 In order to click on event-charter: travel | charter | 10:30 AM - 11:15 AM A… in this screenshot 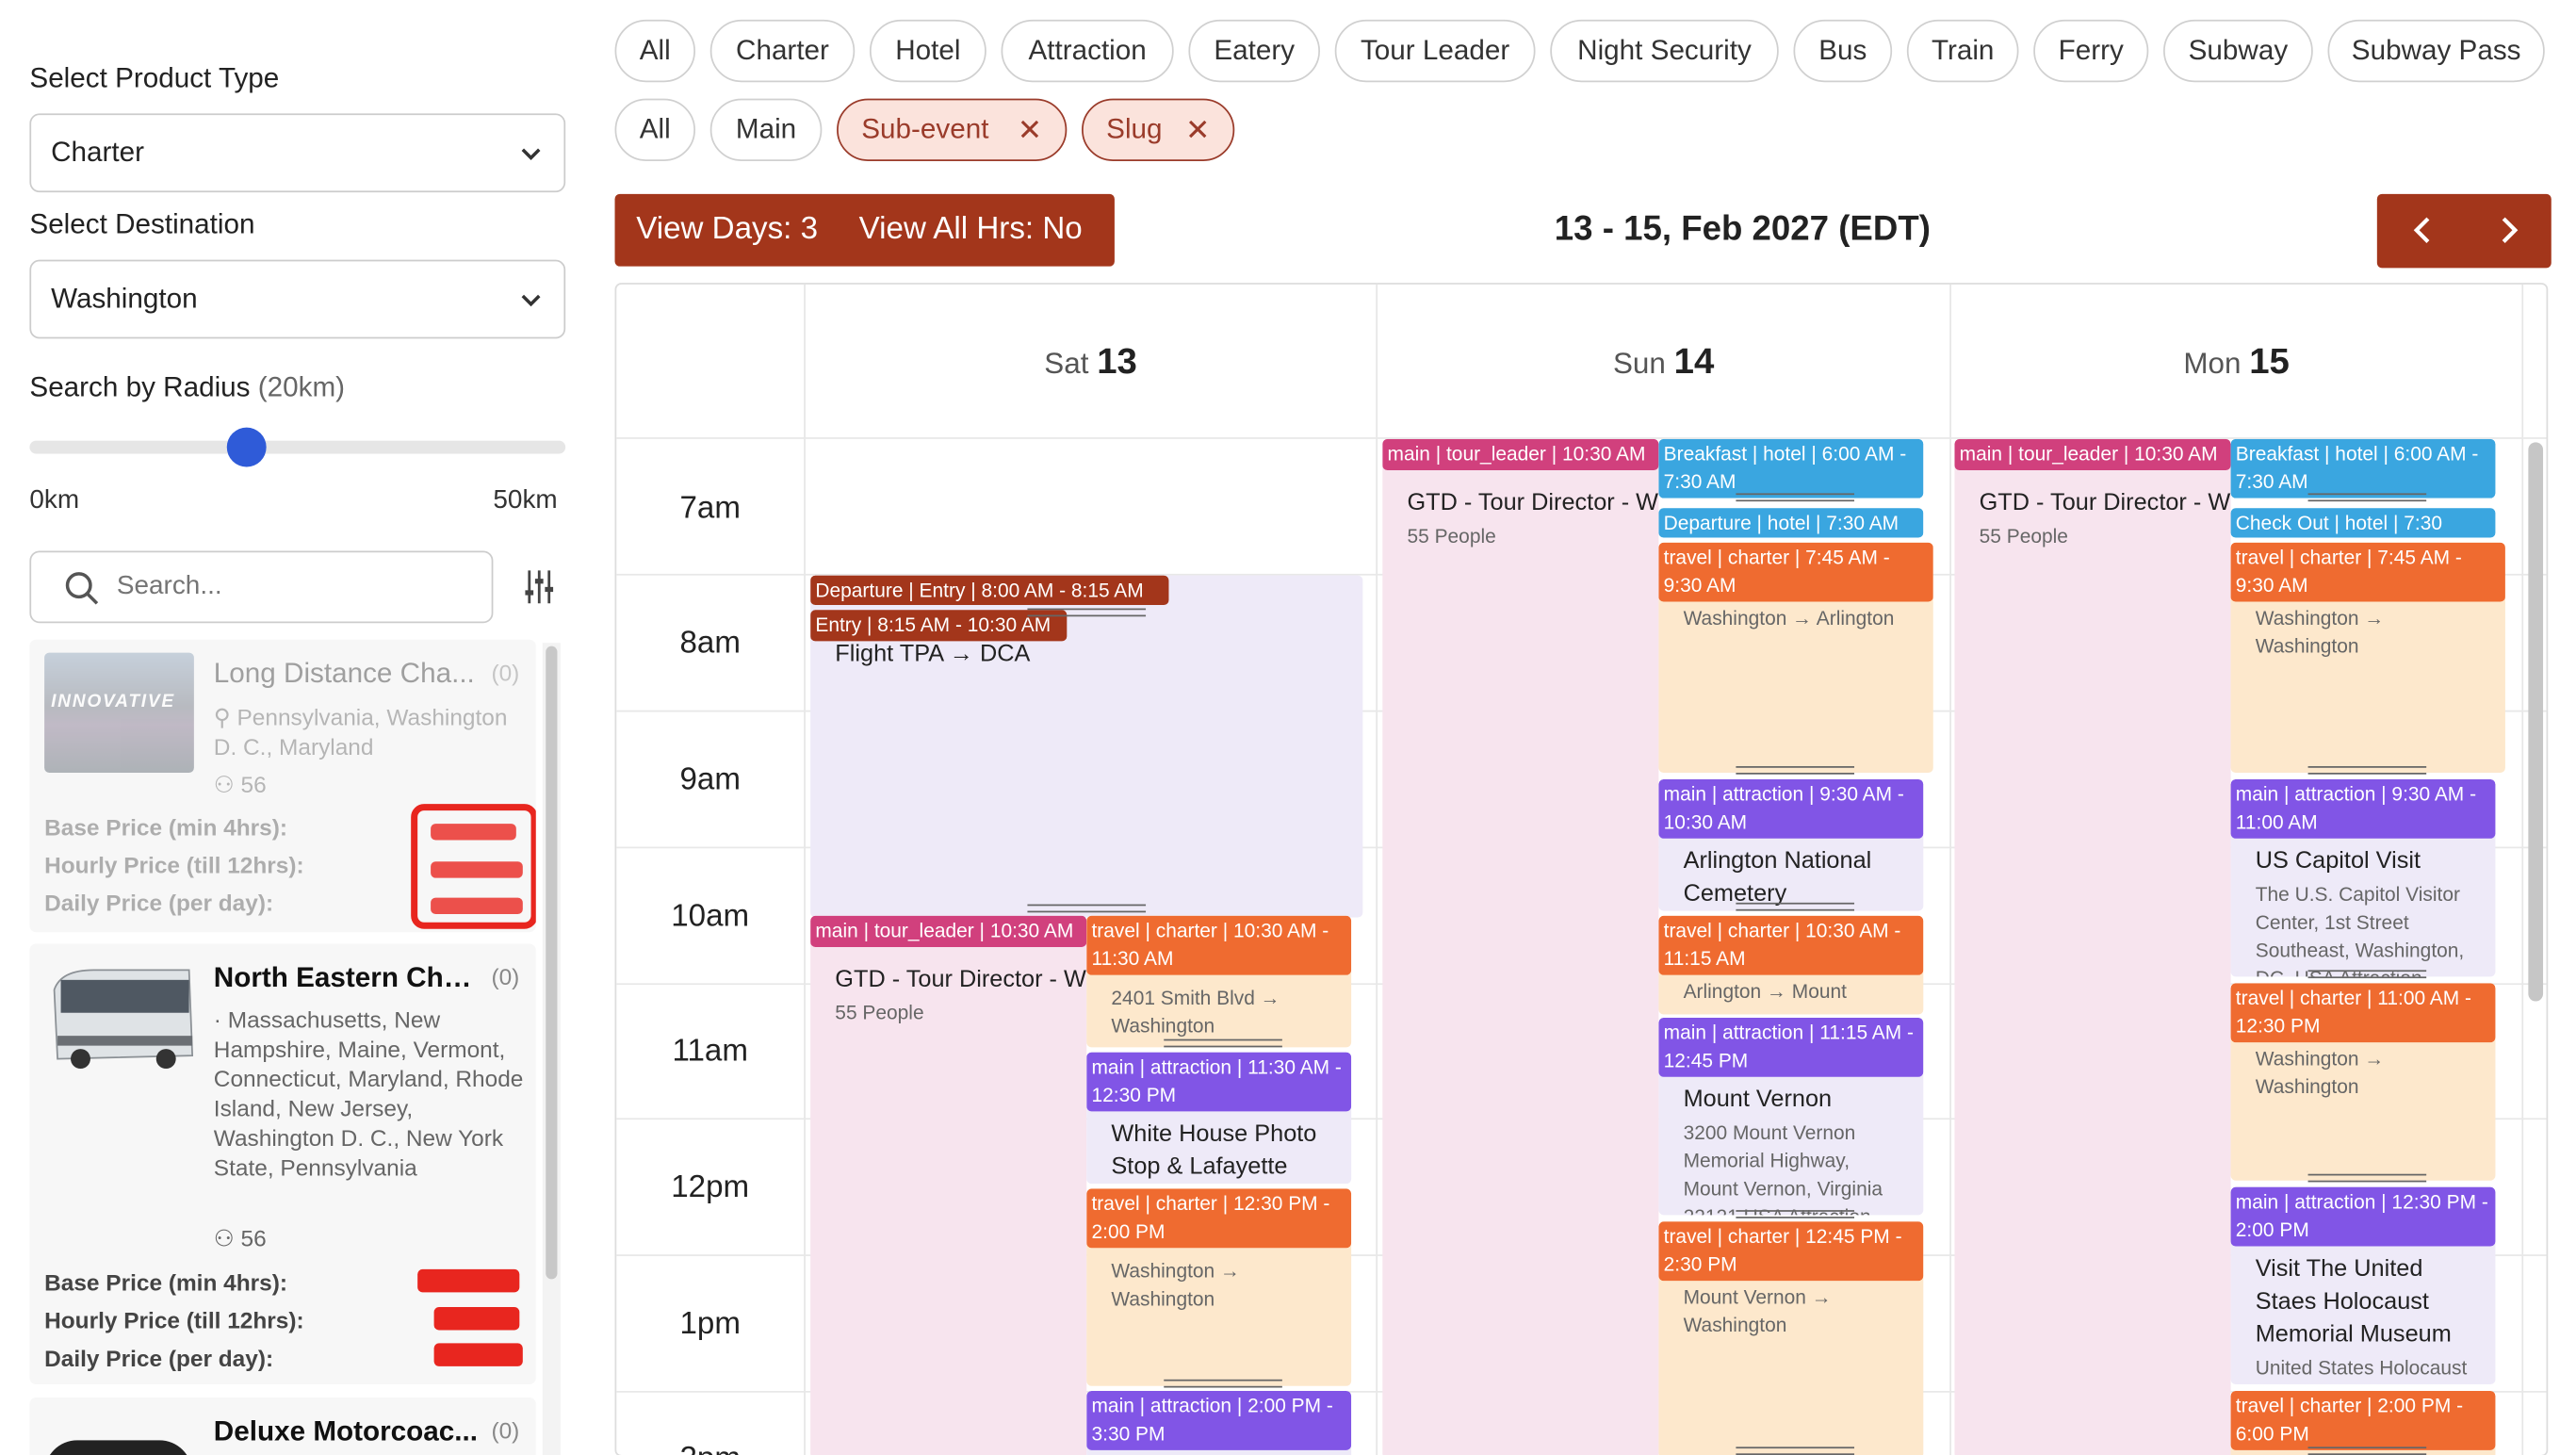, I will do `click(1791, 965)`.